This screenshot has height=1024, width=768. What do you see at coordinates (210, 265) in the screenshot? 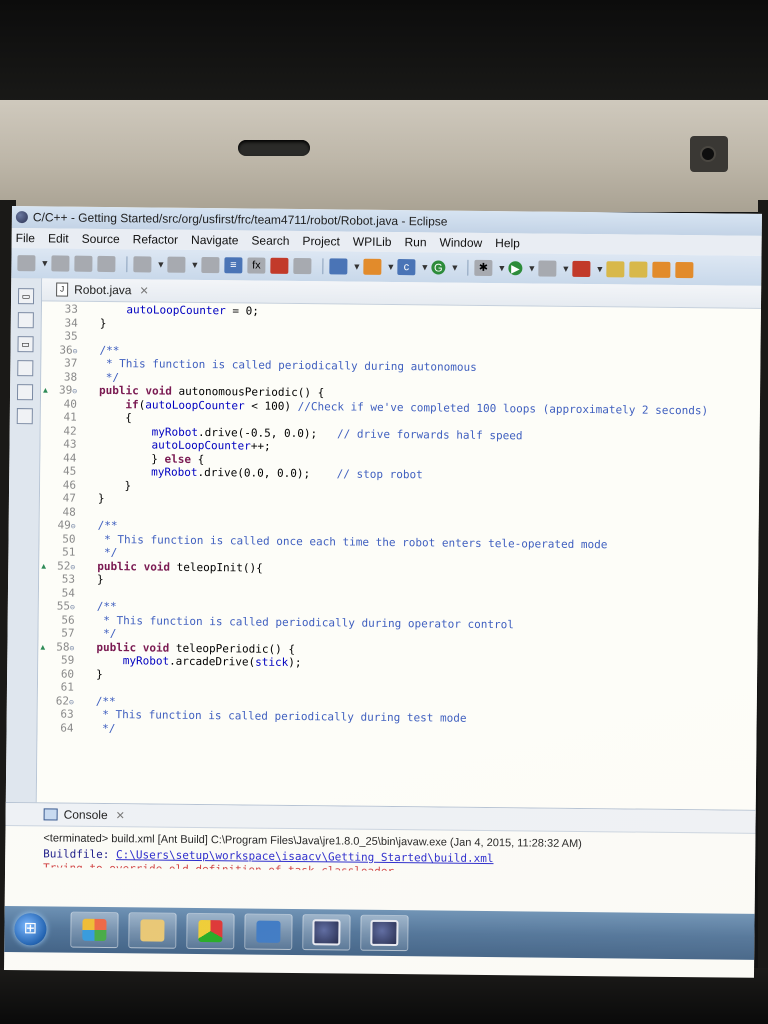
I see `debug-config-icon` at bounding box center [210, 265].